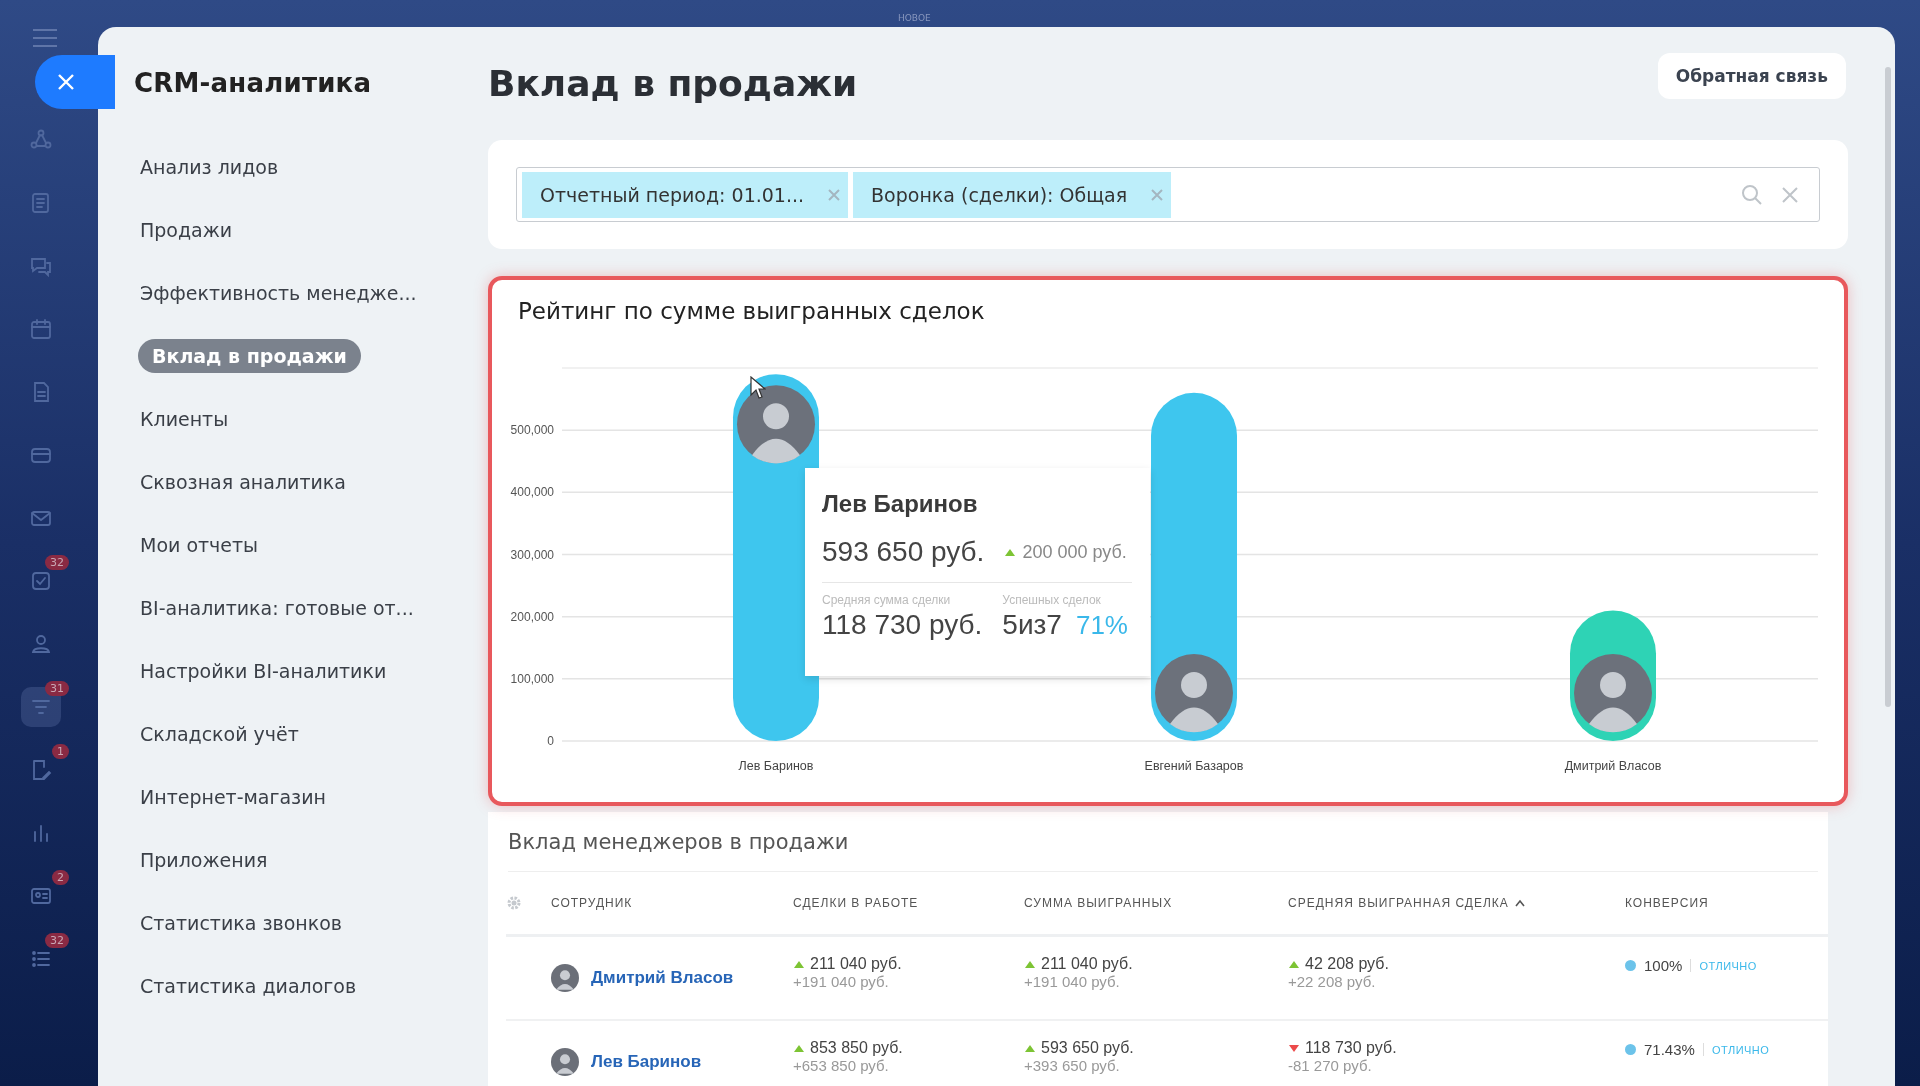 Image resolution: width=1920 pixels, height=1086 pixels. I want to click on conversion-value: 100%, so click(1663, 965).